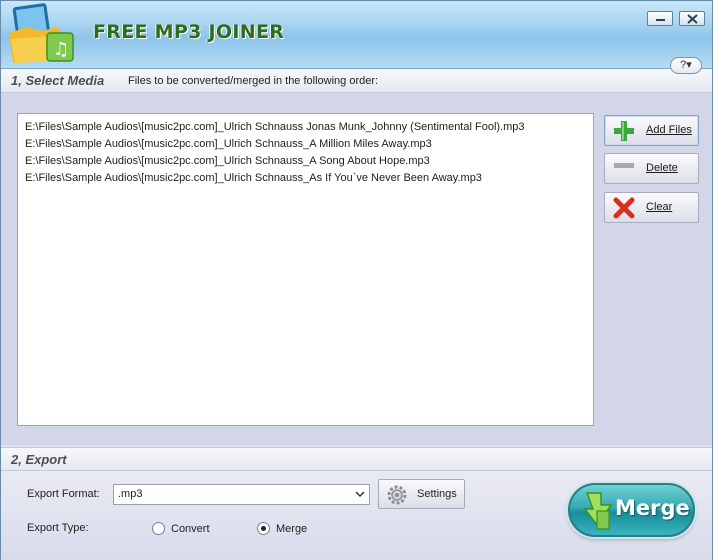 The image size is (713, 560). What do you see at coordinates (360, 494) in the screenshot?
I see `chevron-down-icon` at bounding box center [360, 494].